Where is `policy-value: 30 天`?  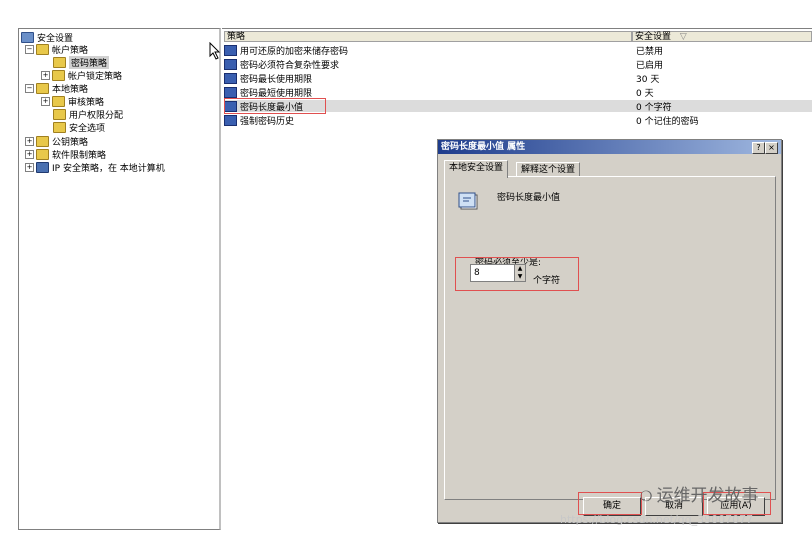
policy-value: 30 天 is located at coordinates (648, 79).